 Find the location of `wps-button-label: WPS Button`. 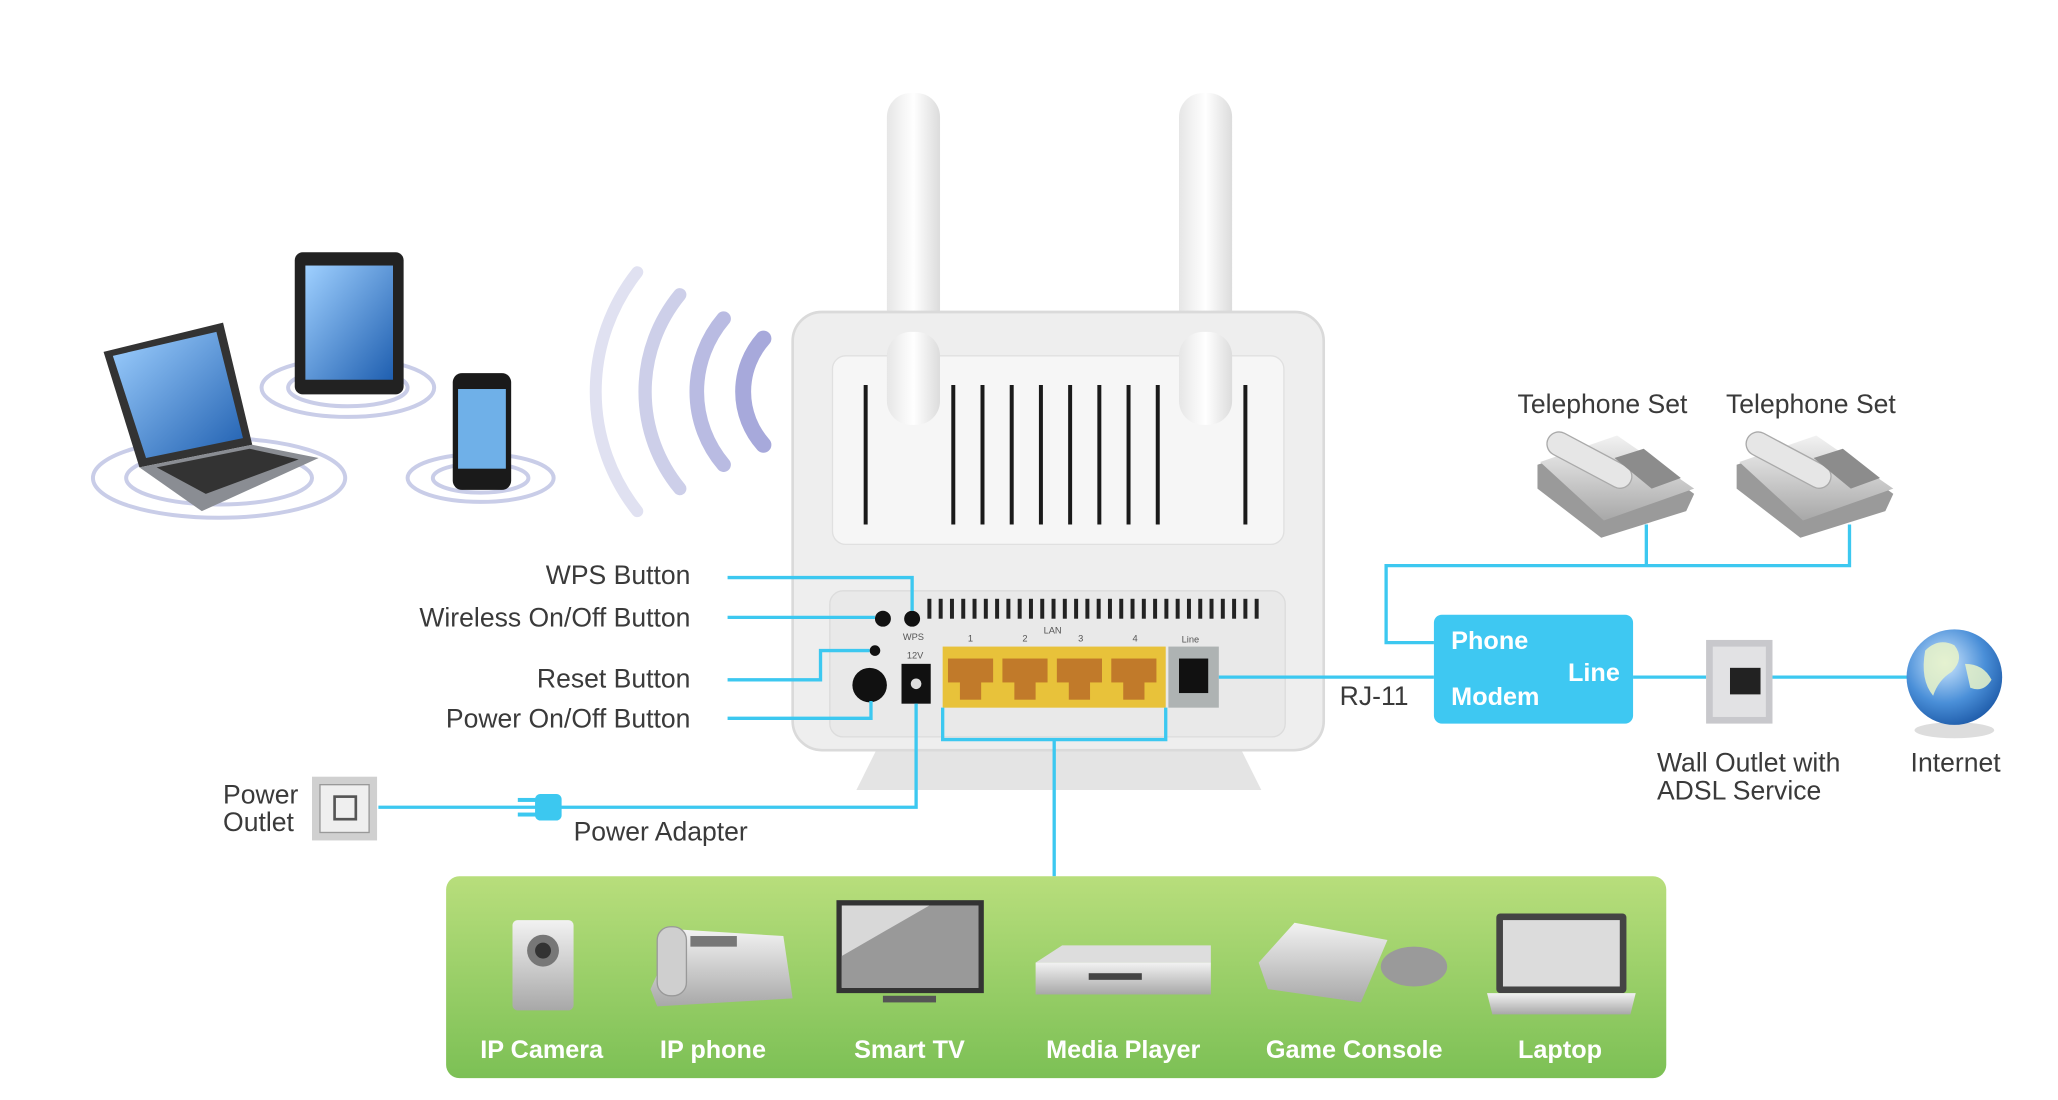

wps-button-label: WPS Button is located at coordinates (618, 576).